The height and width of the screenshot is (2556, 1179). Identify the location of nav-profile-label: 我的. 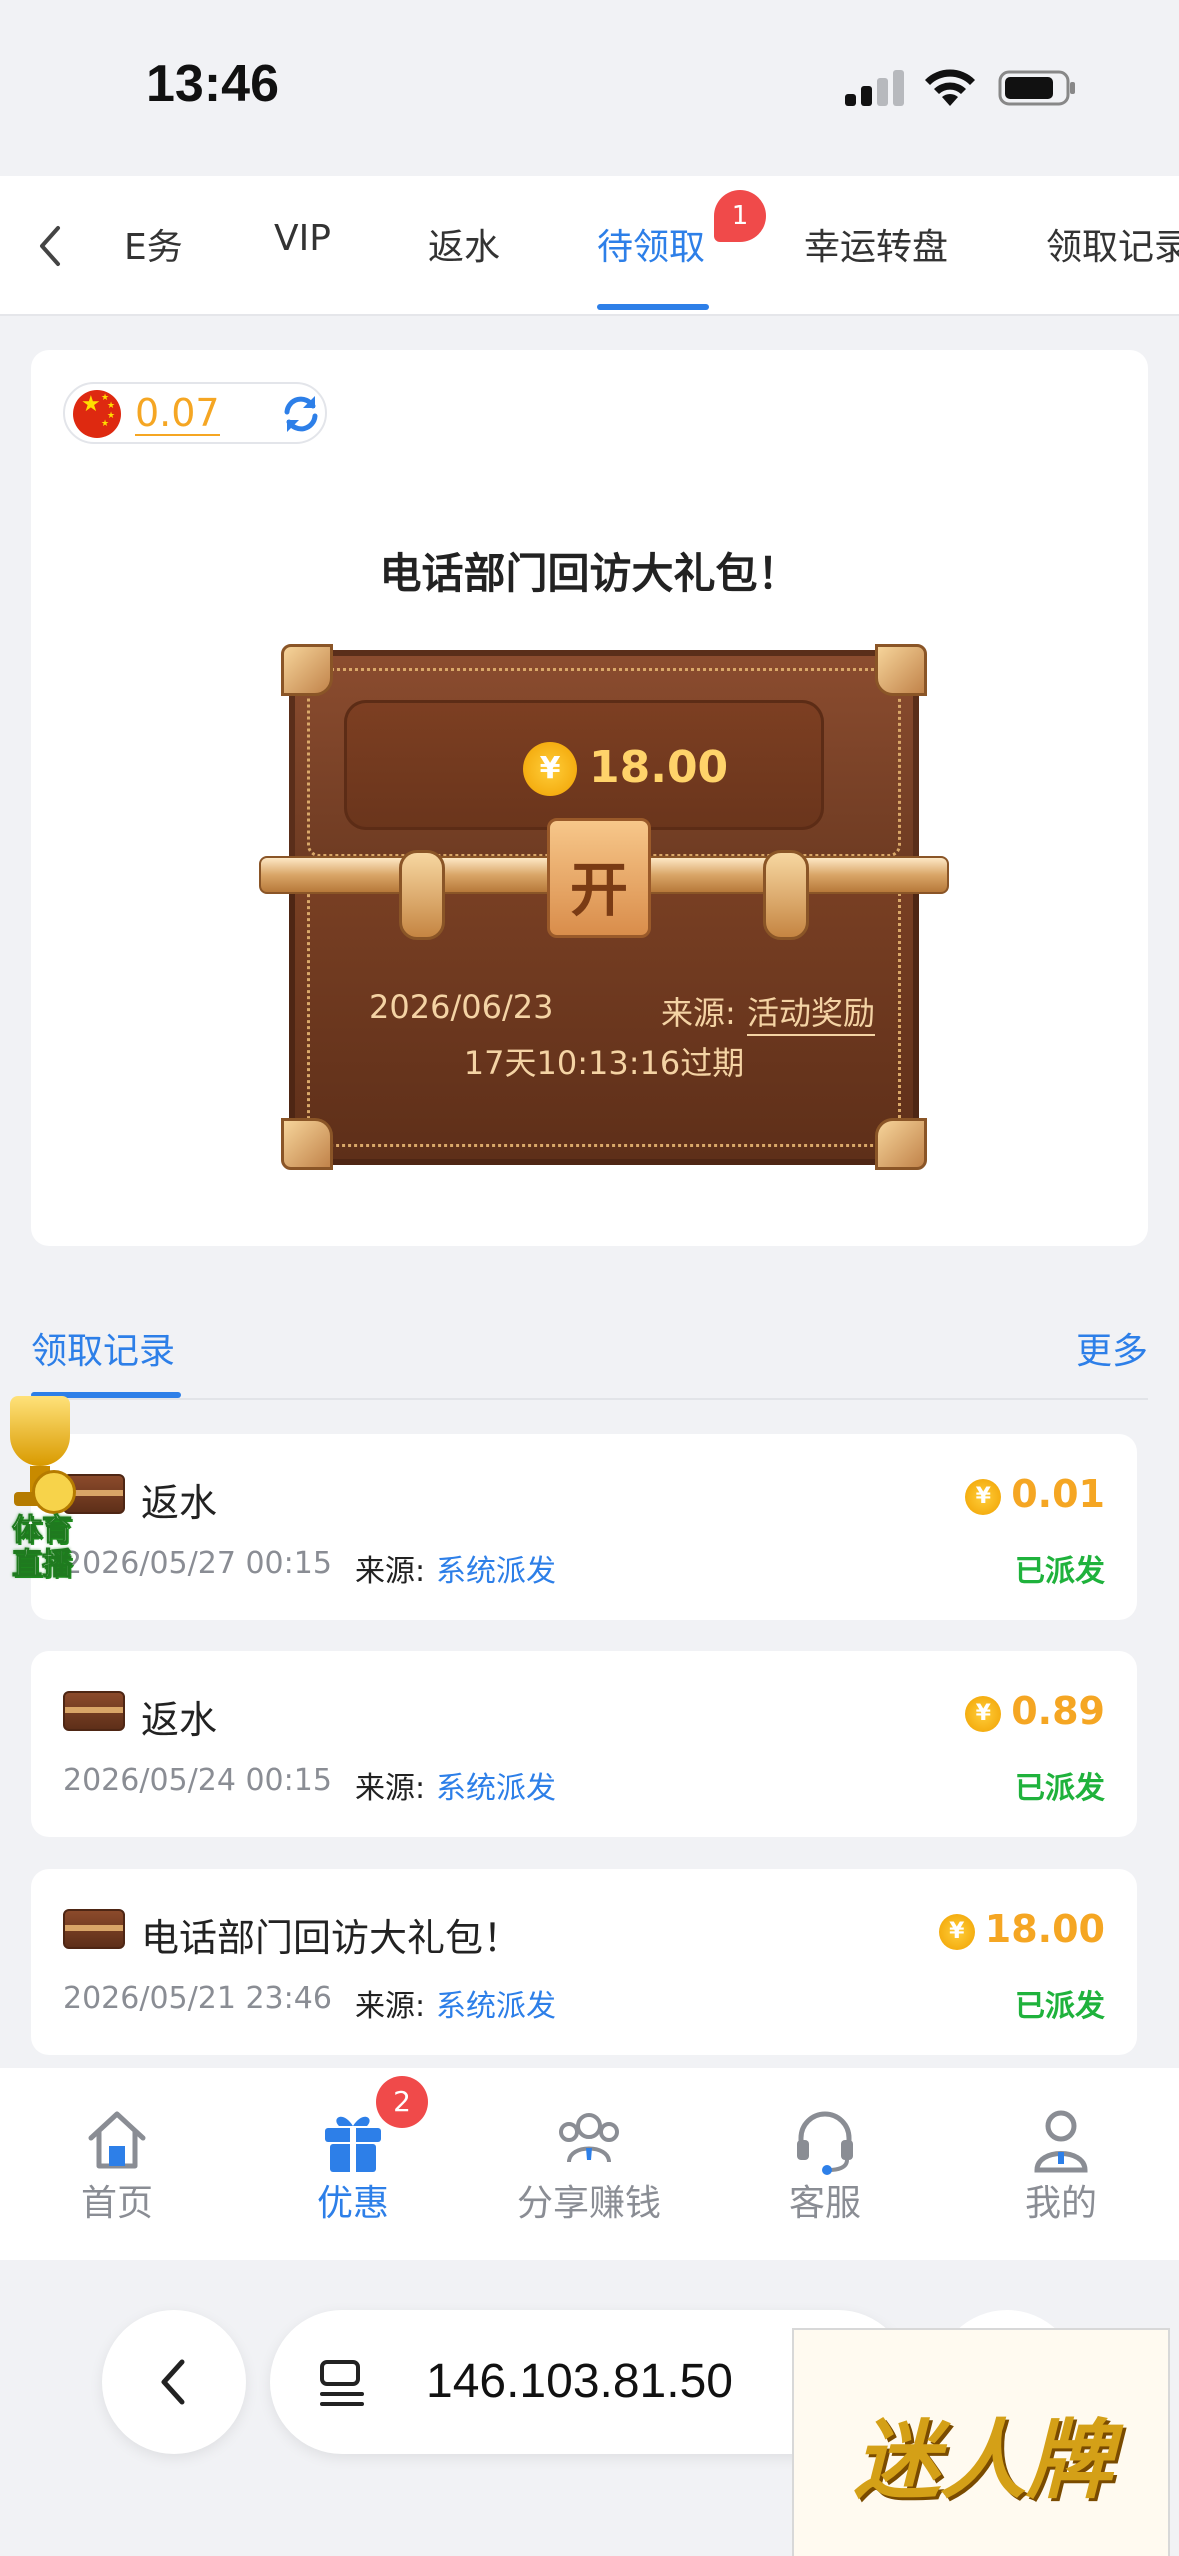
(1060, 2203).